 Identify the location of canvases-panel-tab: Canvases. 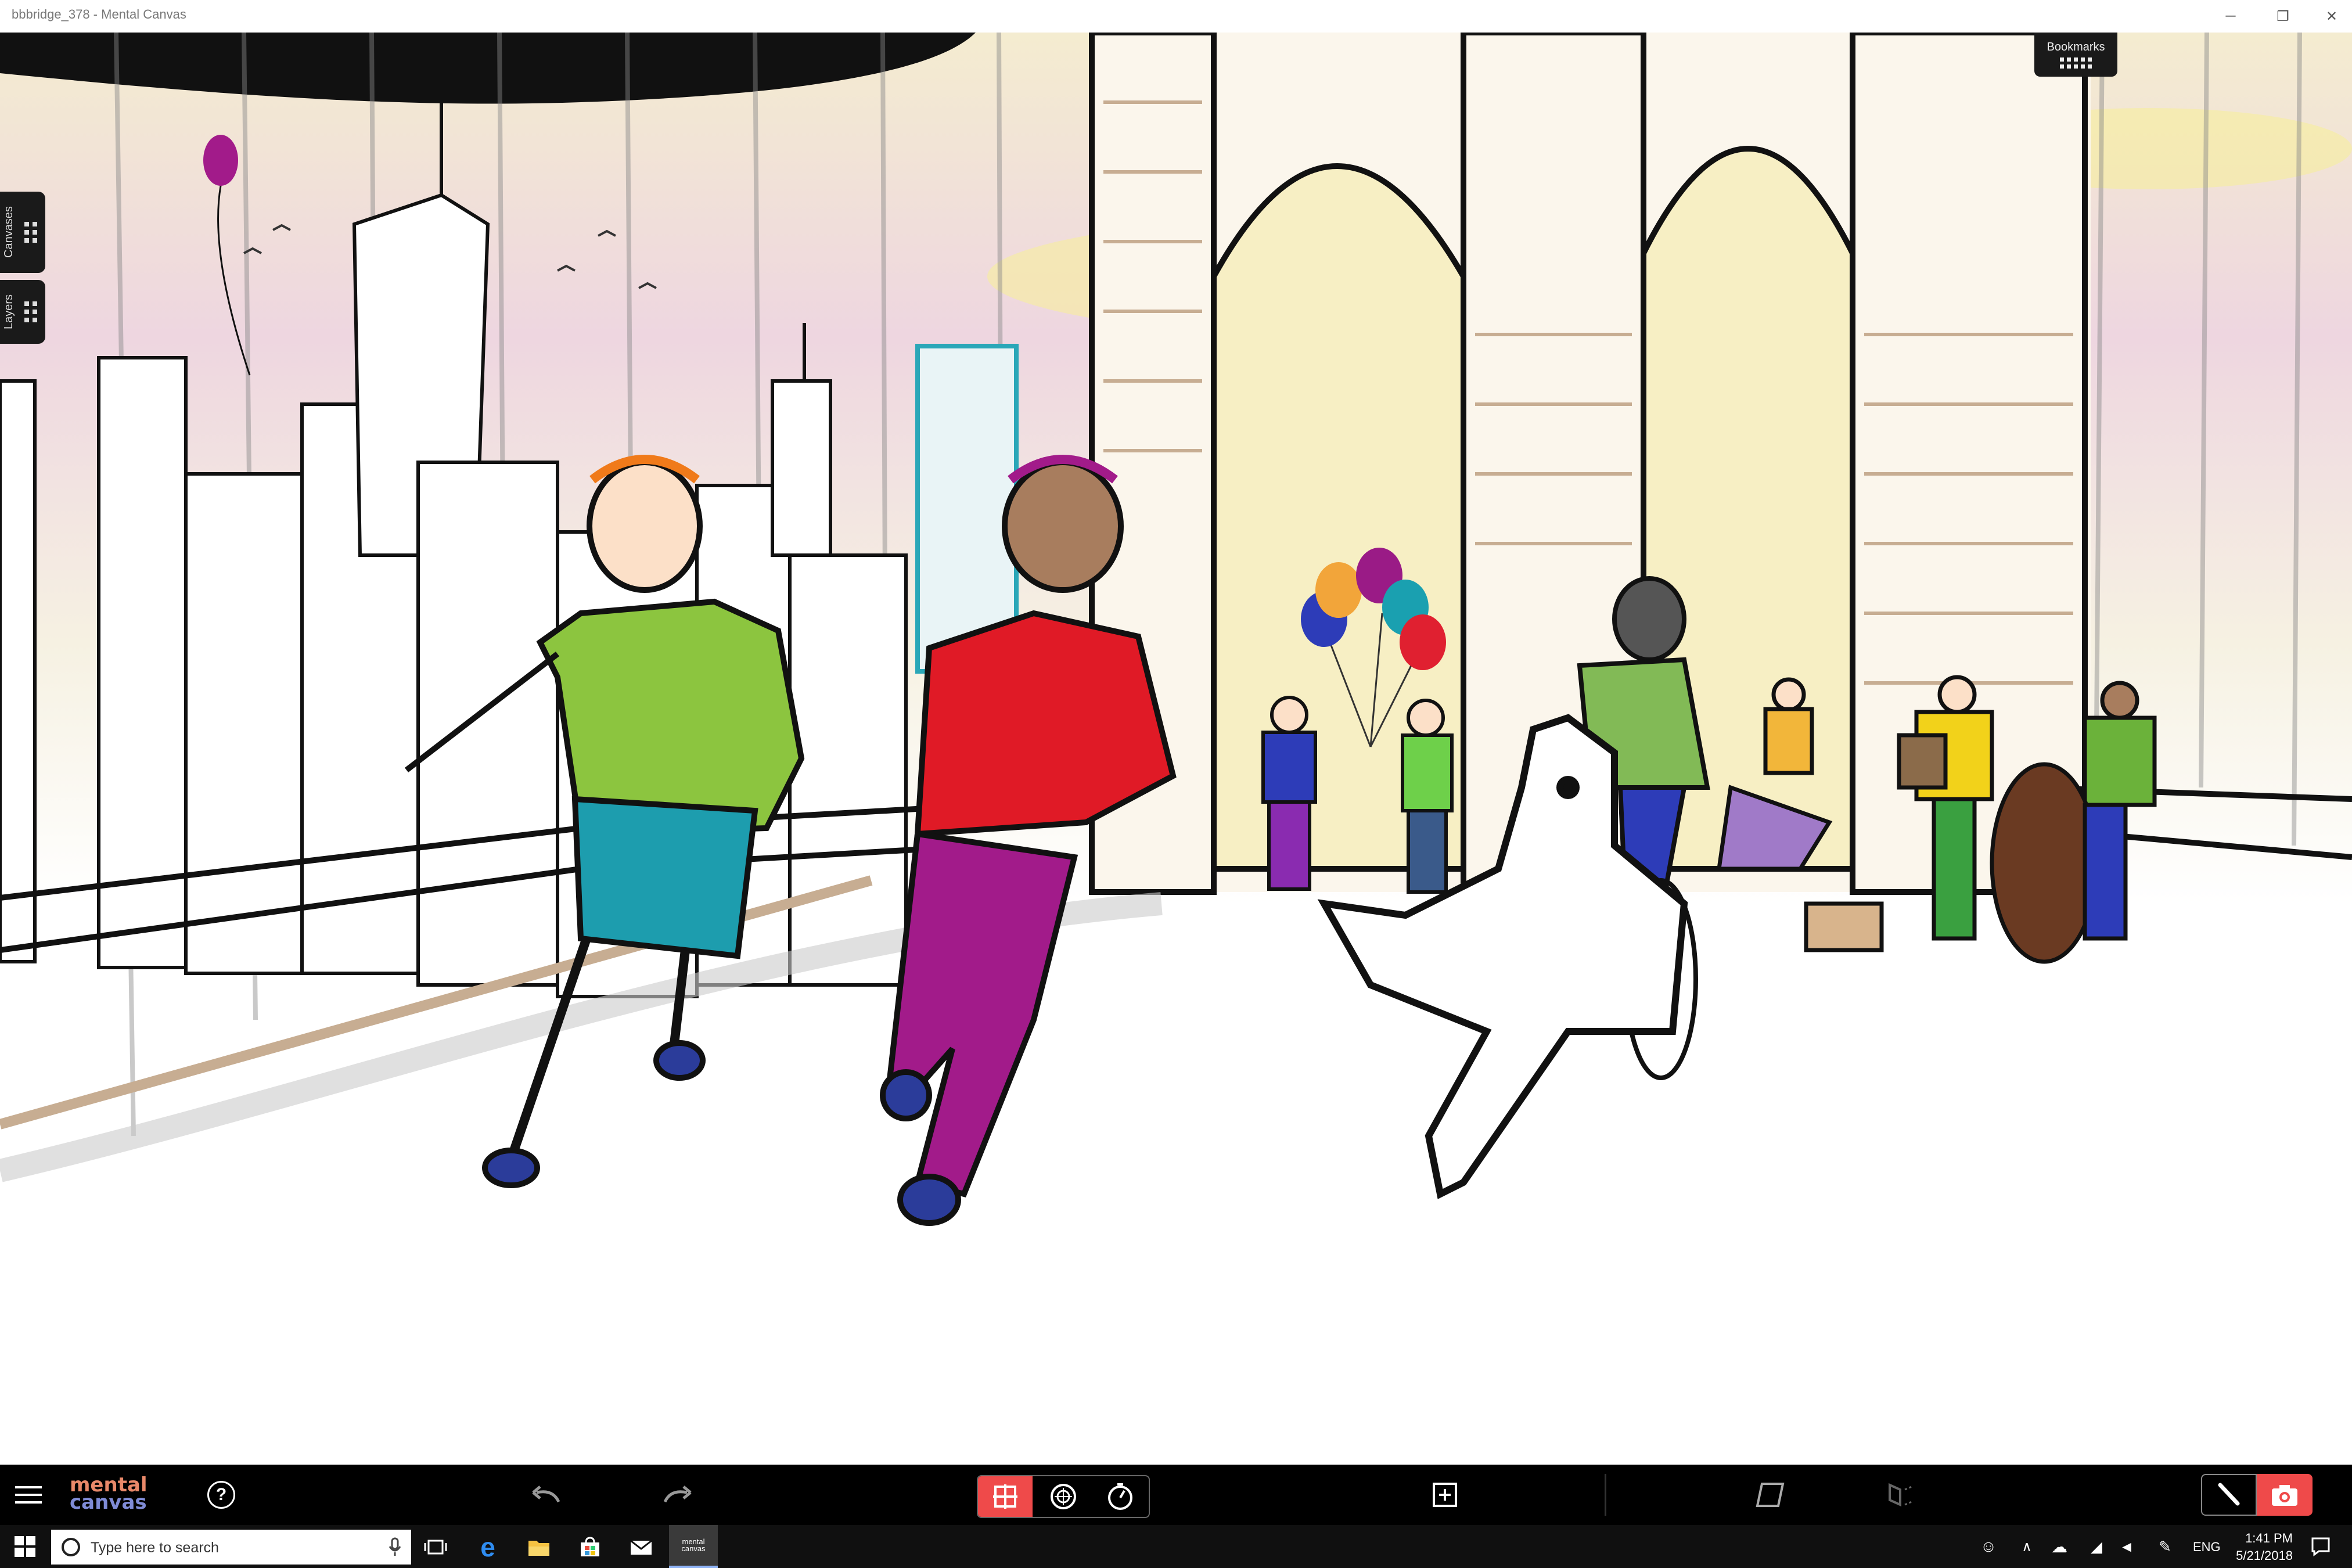
(23, 232).